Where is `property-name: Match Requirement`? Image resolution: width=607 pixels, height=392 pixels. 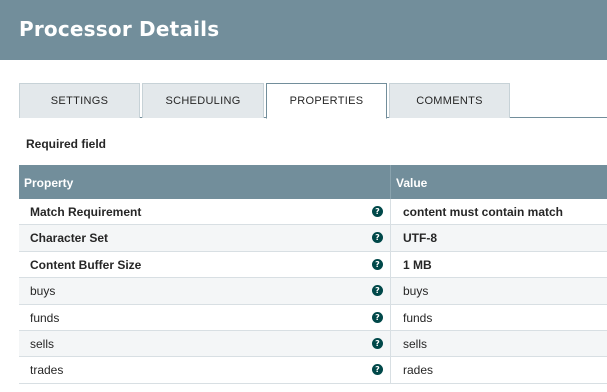 property-name: Match Requirement is located at coordinates (86, 212).